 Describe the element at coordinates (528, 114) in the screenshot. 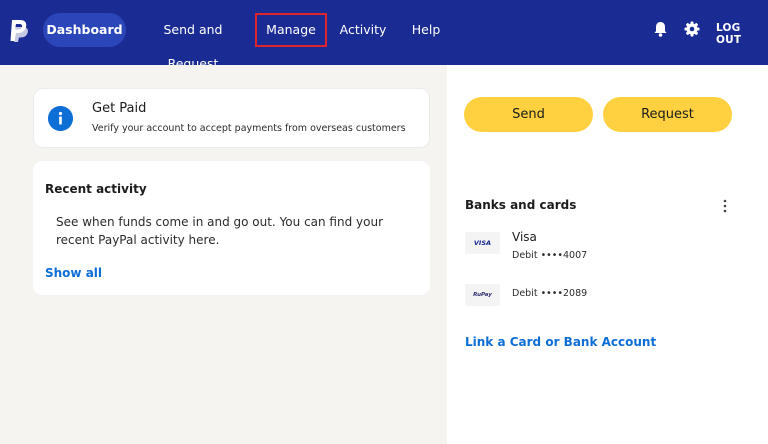

I see `send-button: Send` at that location.